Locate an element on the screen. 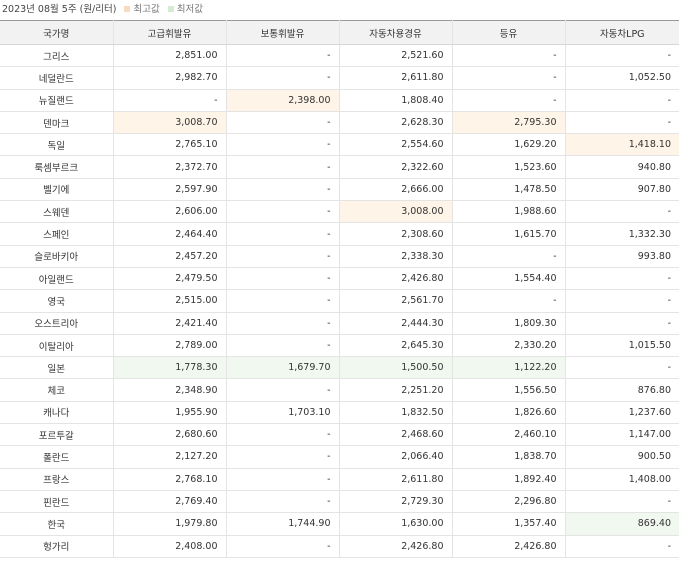  cell-country: 체코 is located at coordinates (57, 390).